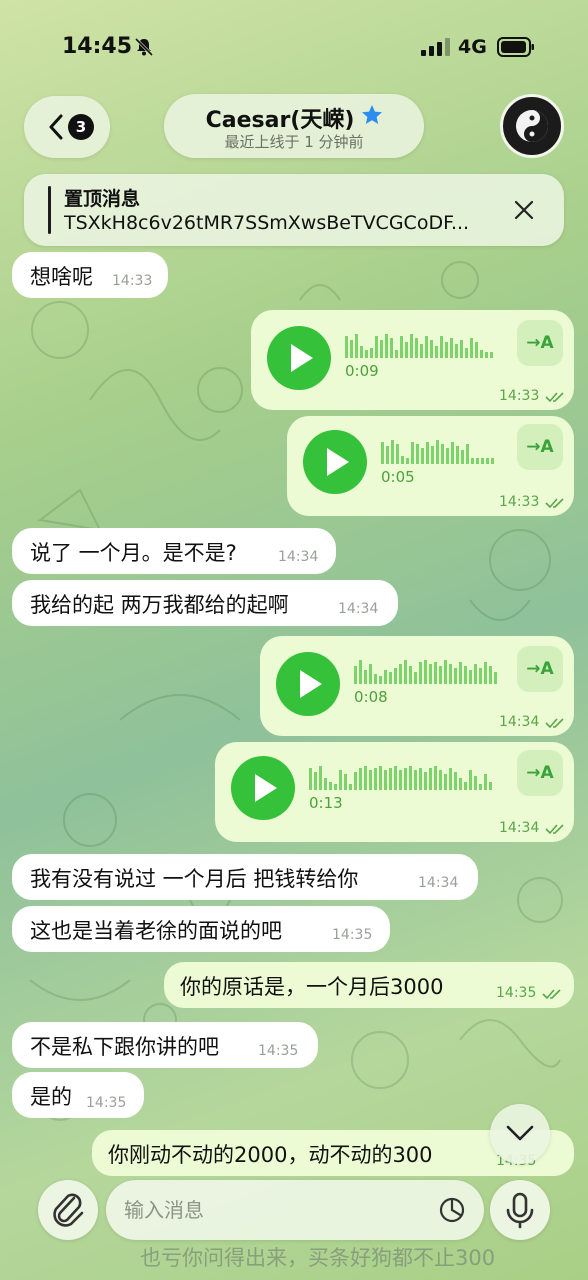  Describe the element at coordinates (318, 1258) in the screenshot. I see `partially-visible-message: 也亏你问得出来，买条好狗都不止300` at that location.